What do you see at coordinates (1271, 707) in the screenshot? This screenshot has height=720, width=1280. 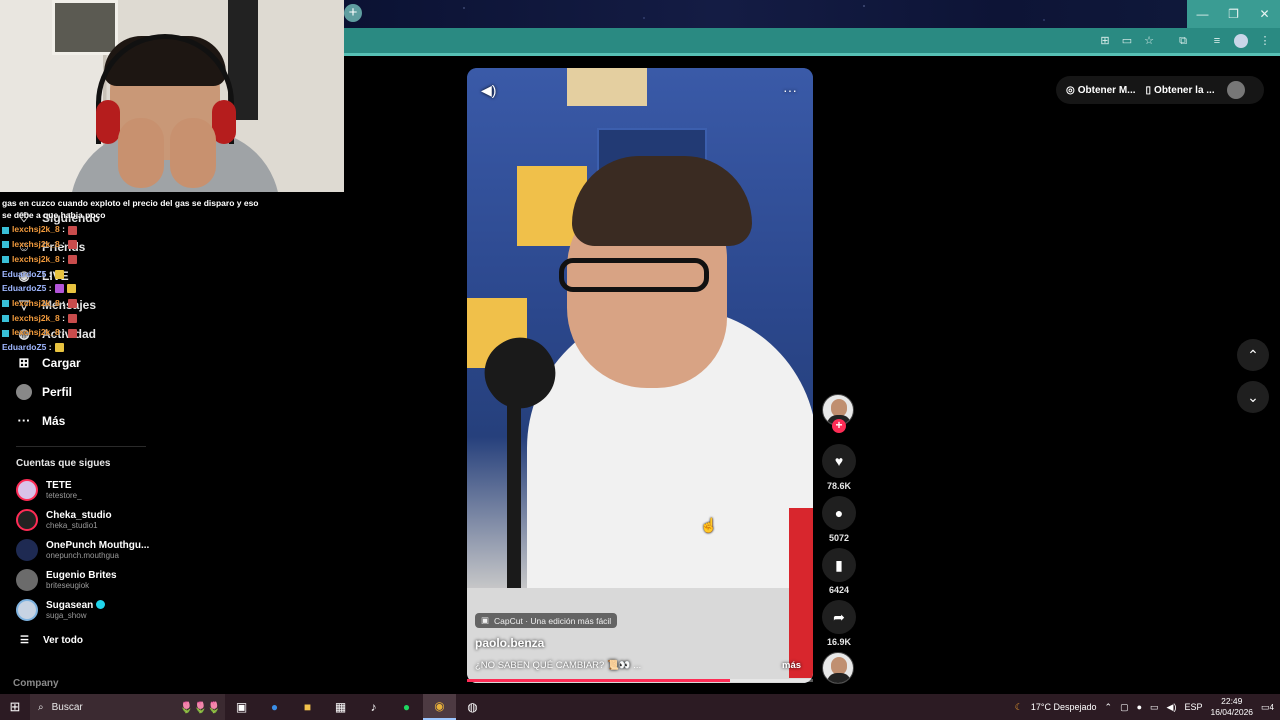 I see `notification-count: 4` at bounding box center [1271, 707].